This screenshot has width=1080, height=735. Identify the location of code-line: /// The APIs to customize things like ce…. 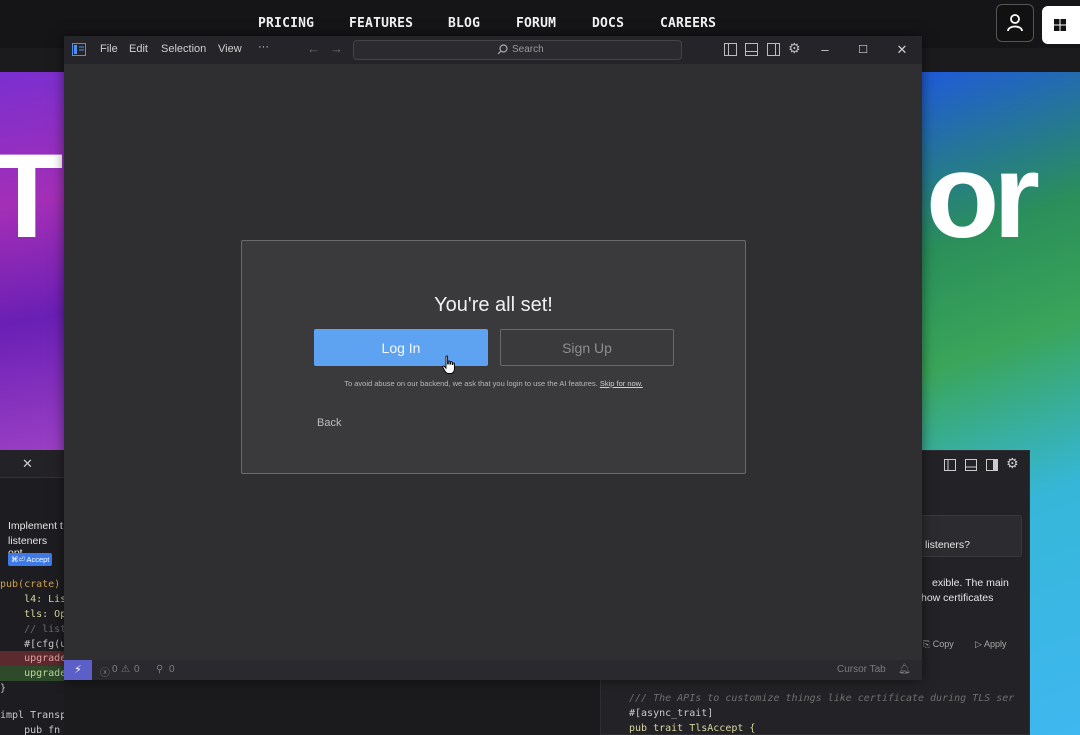
(822, 698).